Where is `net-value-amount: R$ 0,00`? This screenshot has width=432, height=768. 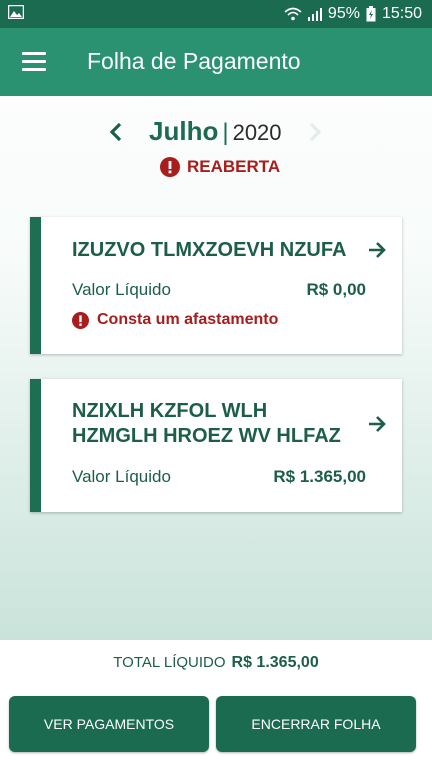 net-value-amount: R$ 0,00 is located at coordinates (336, 289).